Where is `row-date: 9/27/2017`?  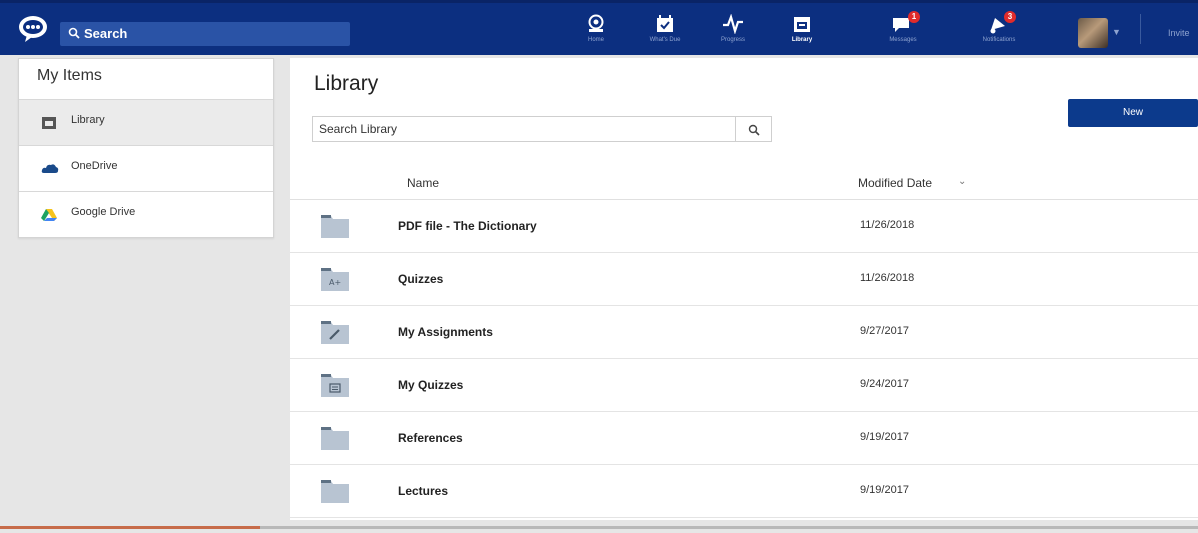 row-date: 9/27/2017 is located at coordinates (884, 331).